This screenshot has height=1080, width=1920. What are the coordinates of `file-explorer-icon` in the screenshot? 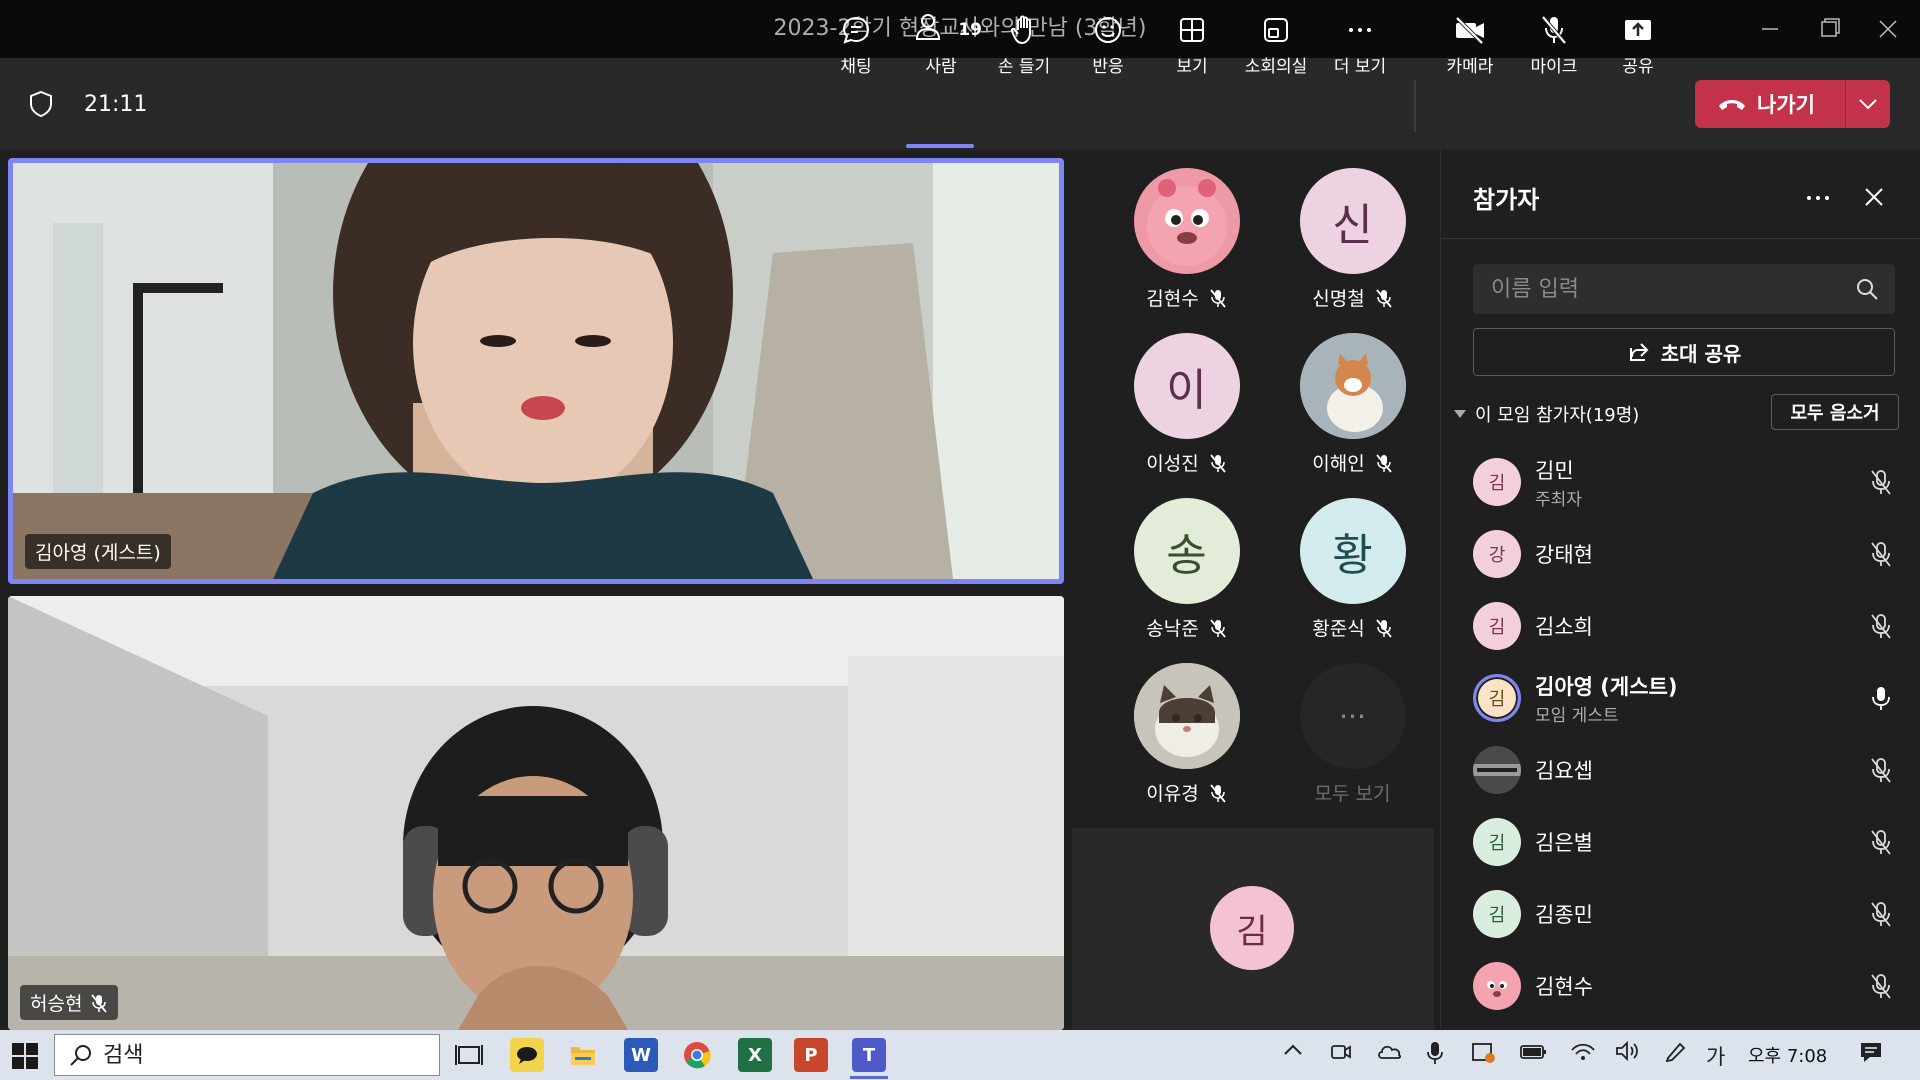 It's located at (583, 1055).